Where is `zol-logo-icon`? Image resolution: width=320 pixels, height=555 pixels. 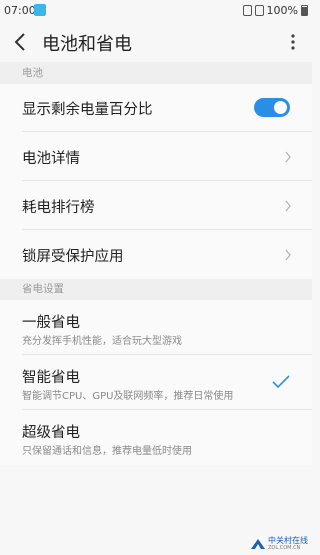 zol-logo-icon is located at coordinates (258, 544).